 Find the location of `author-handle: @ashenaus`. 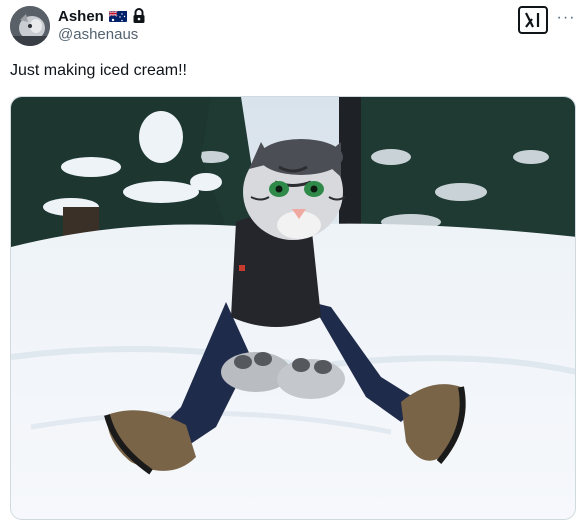

author-handle: @ashenaus is located at coordinates (98, 34).